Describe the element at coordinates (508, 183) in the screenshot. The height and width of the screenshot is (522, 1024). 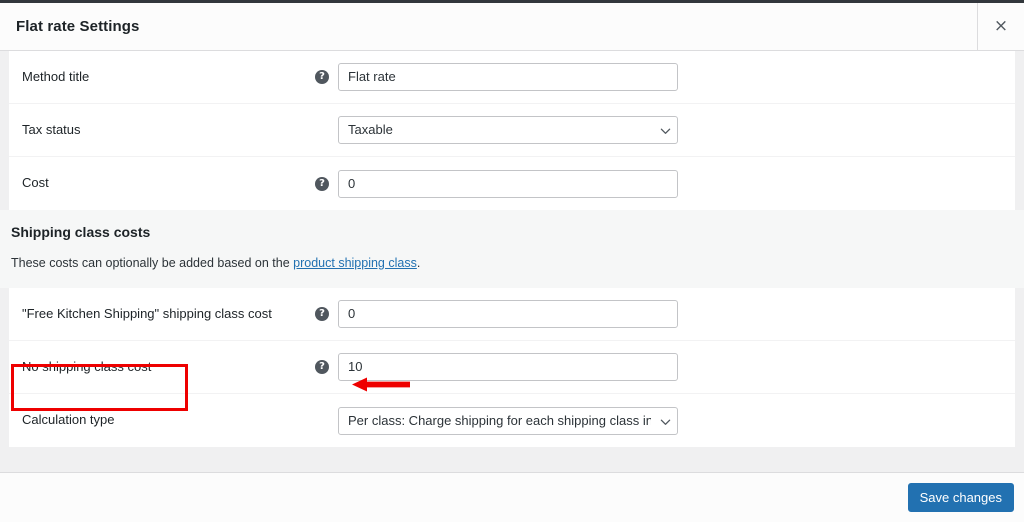
I see `cost-input: 0` at that location.